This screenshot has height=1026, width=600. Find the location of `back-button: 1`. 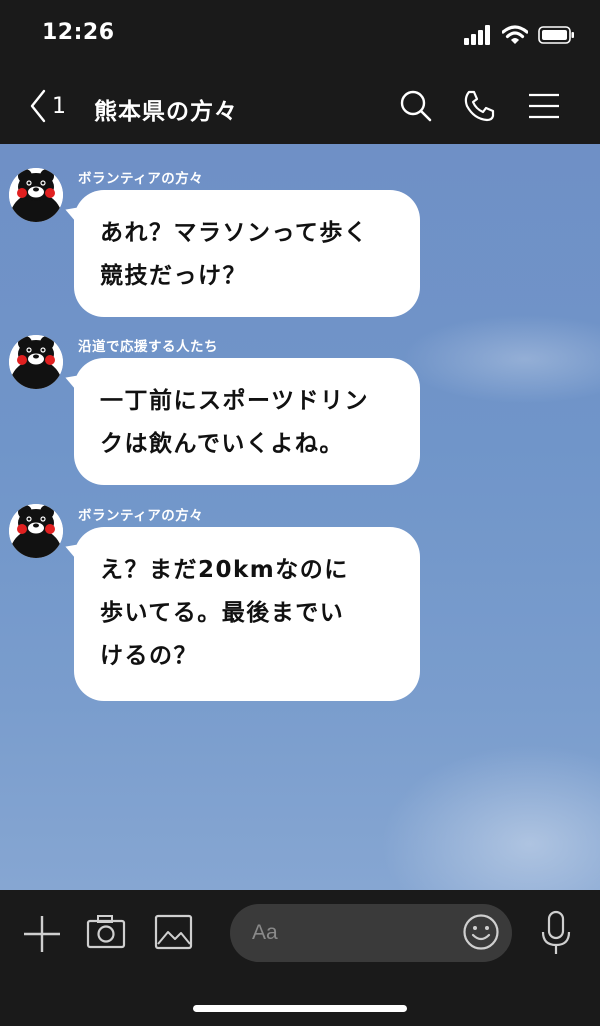

back-button: 1 is located at coordinates (48, 106).